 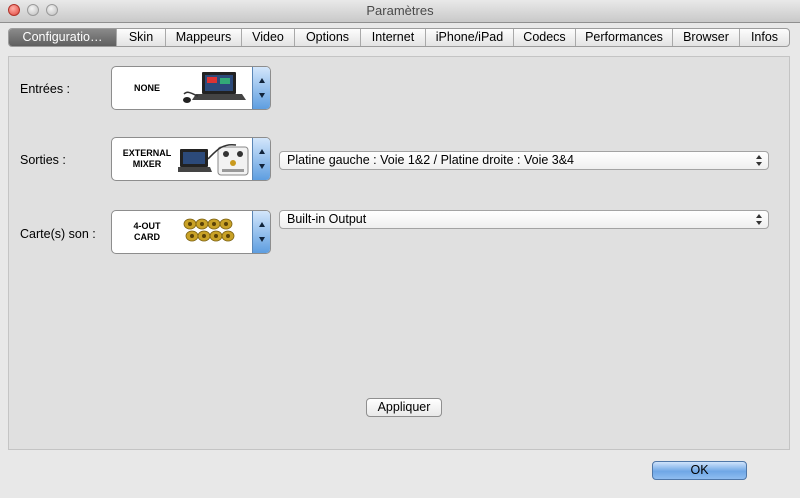 What do you see at coordinates (213, 159) in the screenshot?
I see `laptop-mixer-icon` at bounding box center [213, 159].